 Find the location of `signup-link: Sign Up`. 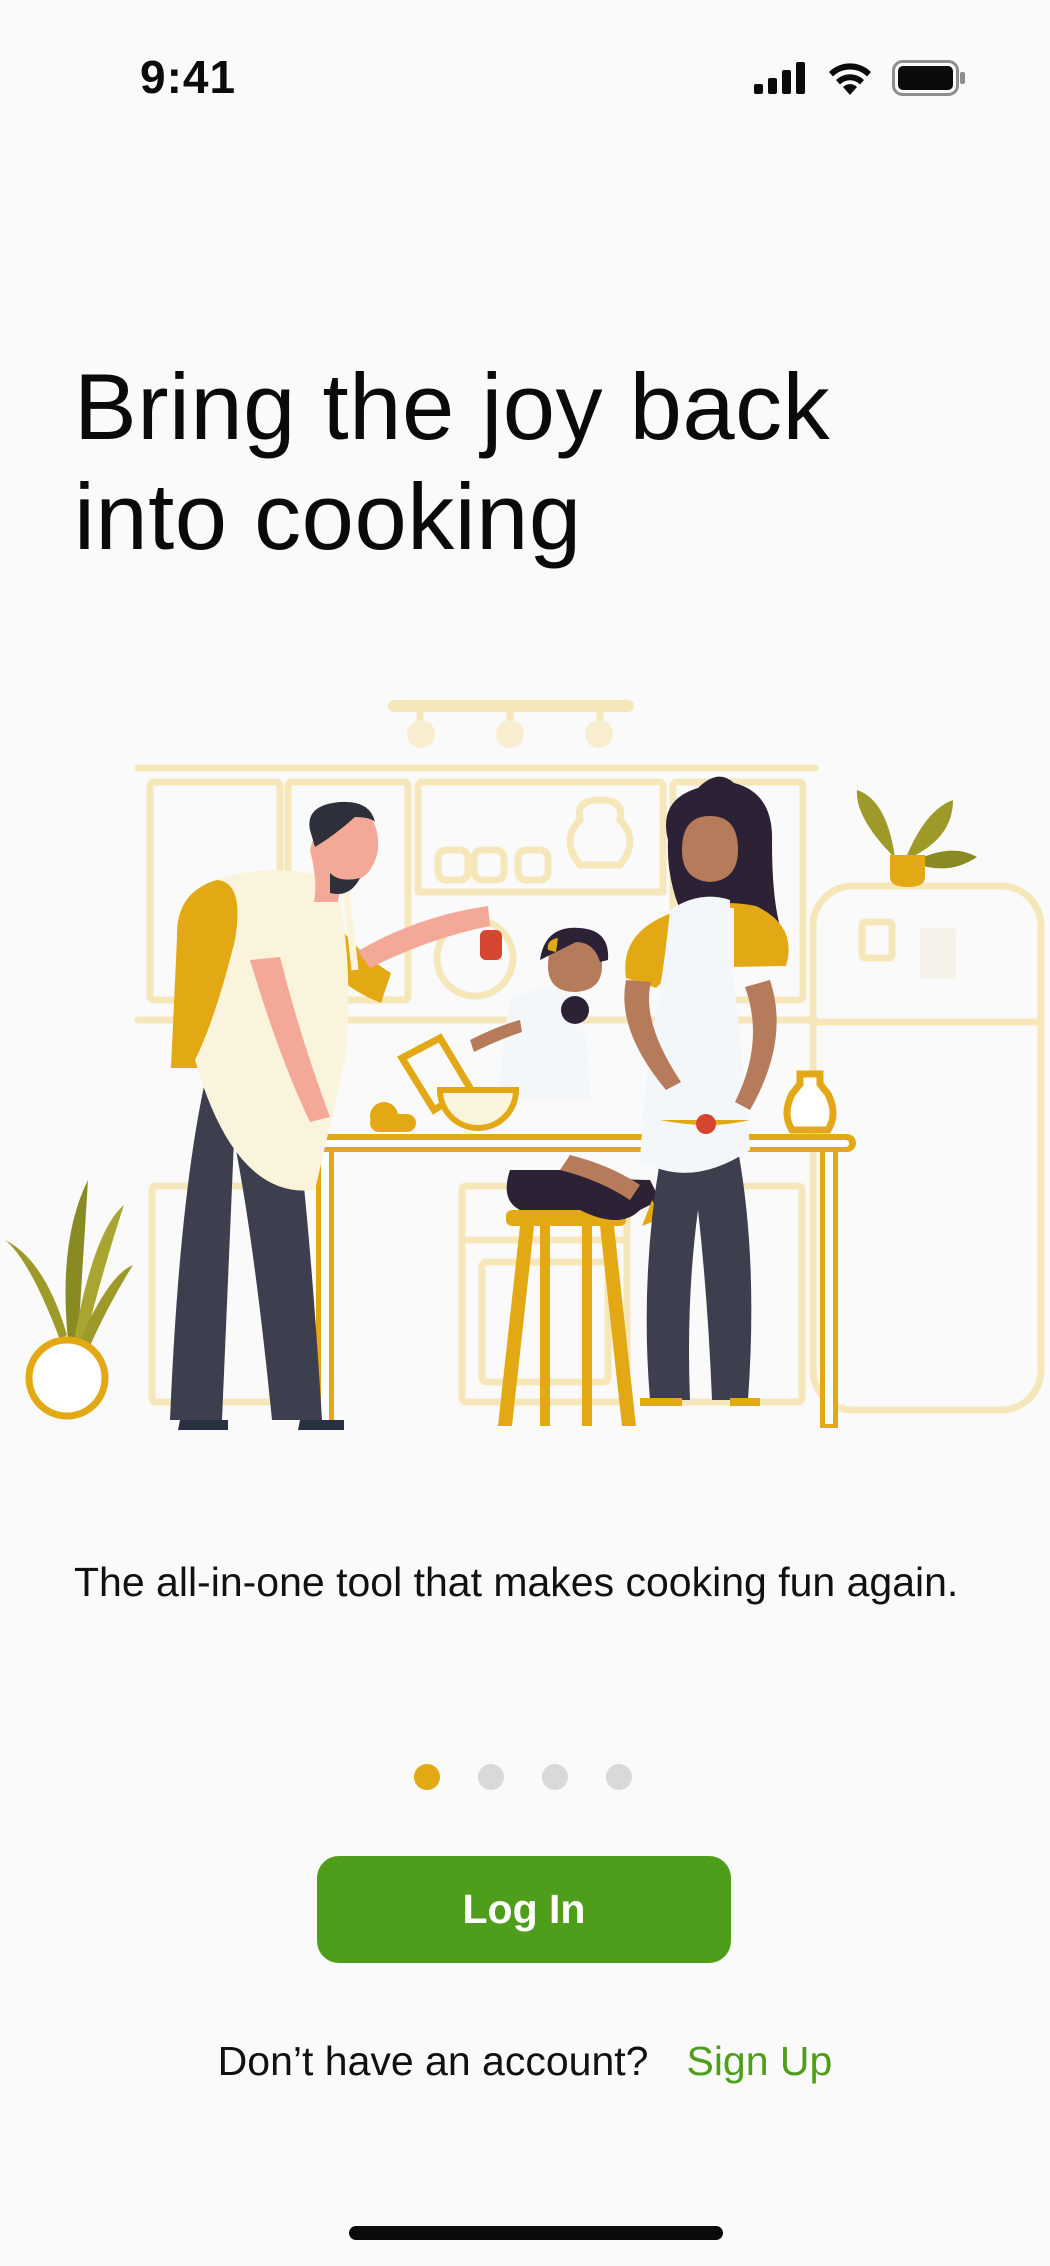

signup-link: Sign Up is located at coordinates (759, 2061).